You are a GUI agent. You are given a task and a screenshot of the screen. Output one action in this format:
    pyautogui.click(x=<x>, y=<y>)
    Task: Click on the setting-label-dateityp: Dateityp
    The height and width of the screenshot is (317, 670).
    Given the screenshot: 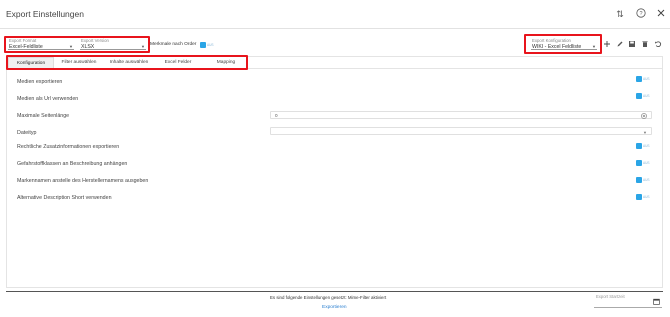 What is the action you would take?
    pyautogui.click(x=27, y=133)
    